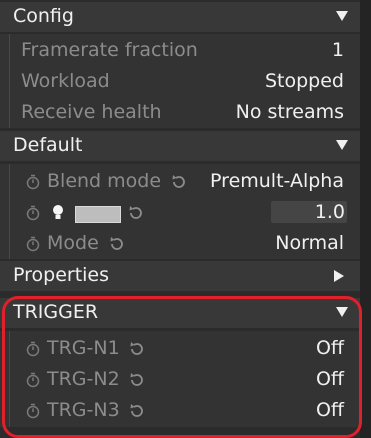  I want to click on framerate-fraction-value: 1, so click(337, 50).